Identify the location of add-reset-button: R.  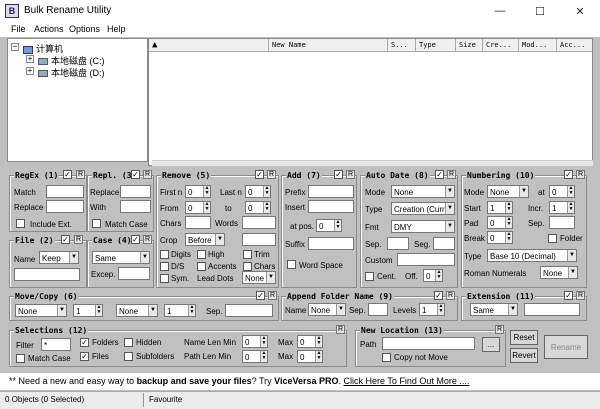
(350, 174).